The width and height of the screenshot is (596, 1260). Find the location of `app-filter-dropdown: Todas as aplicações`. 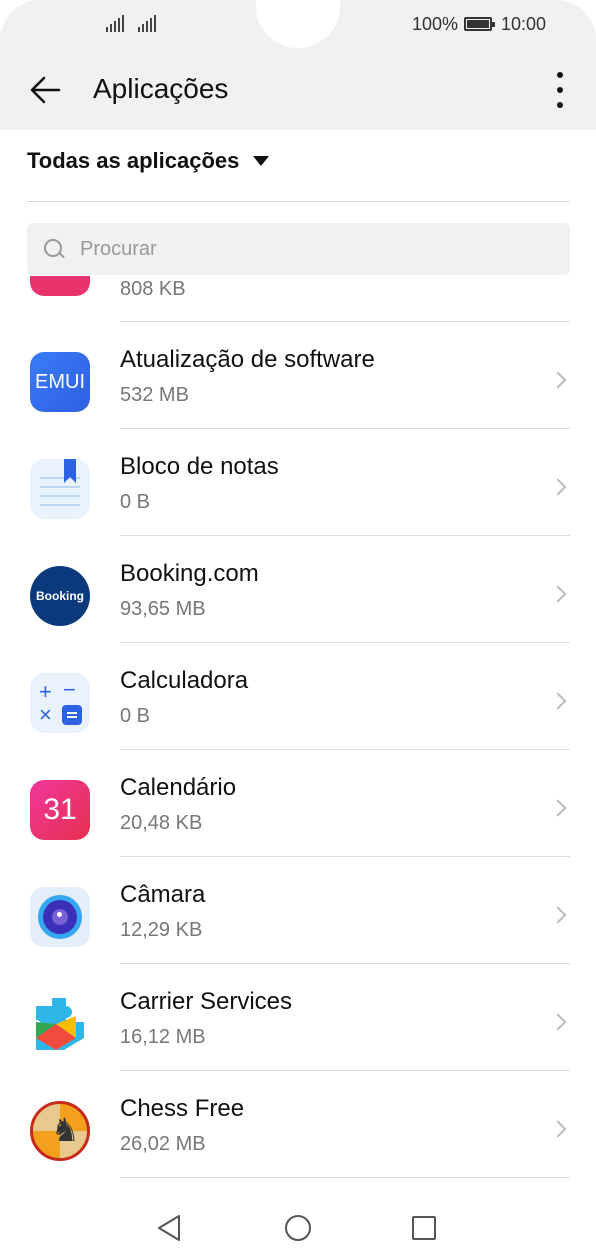

app-filter-dropdown: Todas as aplicações is located at coordinates (148, 161).